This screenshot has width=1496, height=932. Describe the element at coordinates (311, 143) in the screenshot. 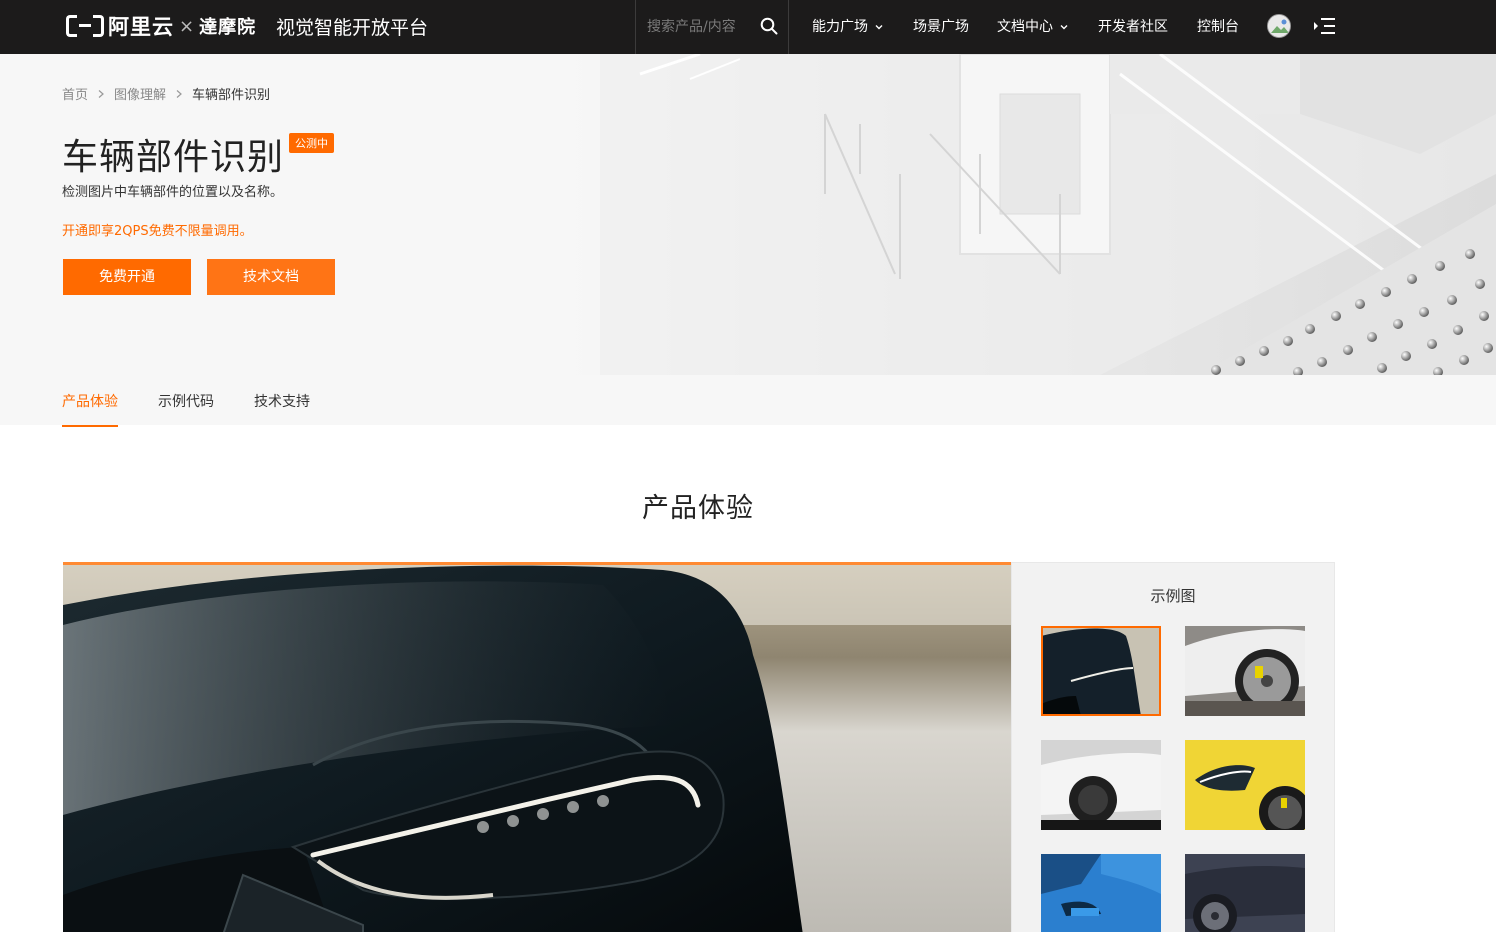

I see `status-badge: 公测中` at that location.